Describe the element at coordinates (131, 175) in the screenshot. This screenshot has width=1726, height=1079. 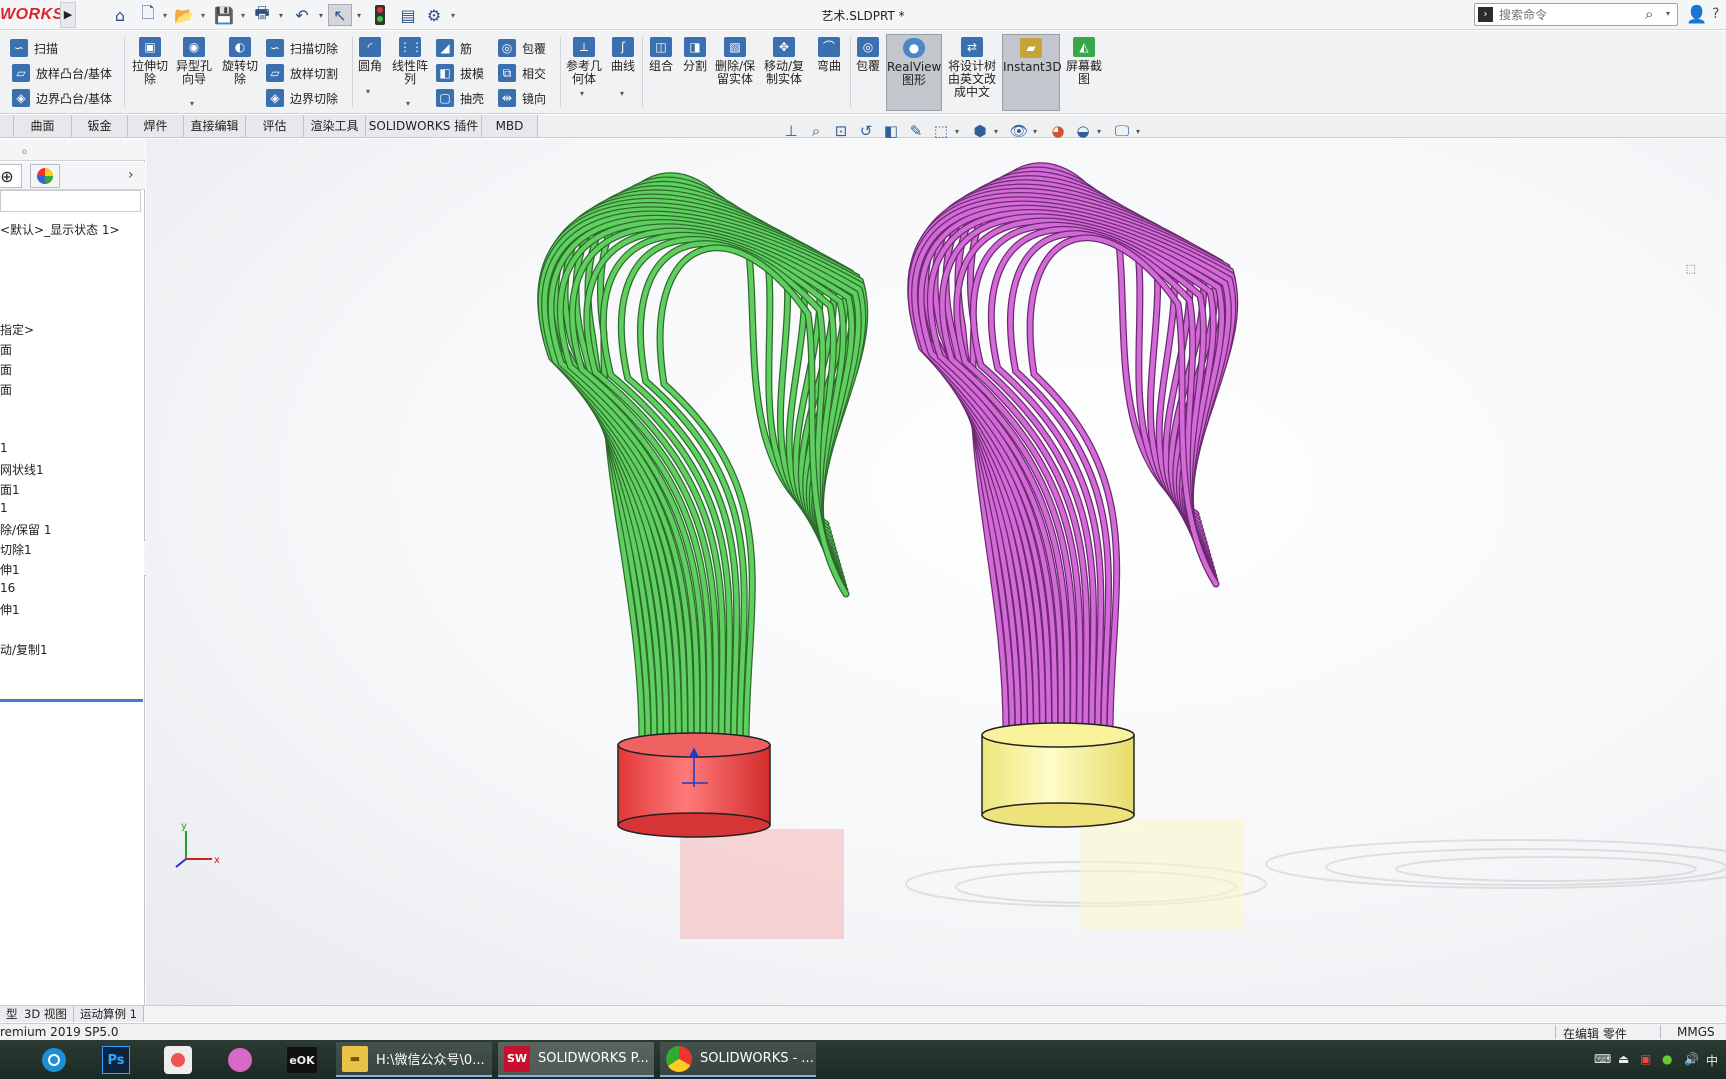
I see `more-tabs-chevron-icon: ›` at that location.